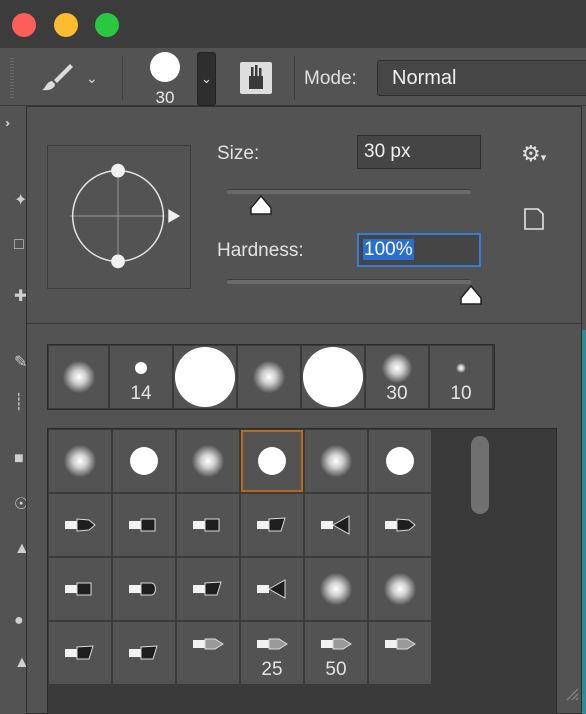 Image resolution: width=586 pixels, height=714 pixels. Describe the element at coordinates (119, 217) in the screenshot. I see `brush-angle-roundness-widget` at that location.